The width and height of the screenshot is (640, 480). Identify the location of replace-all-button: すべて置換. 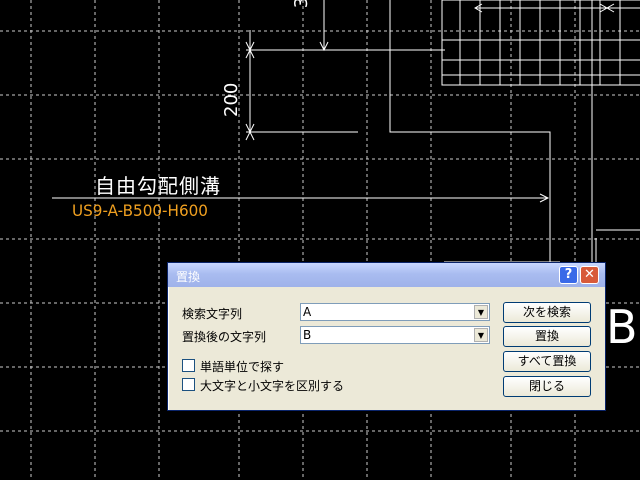
(547, 361).